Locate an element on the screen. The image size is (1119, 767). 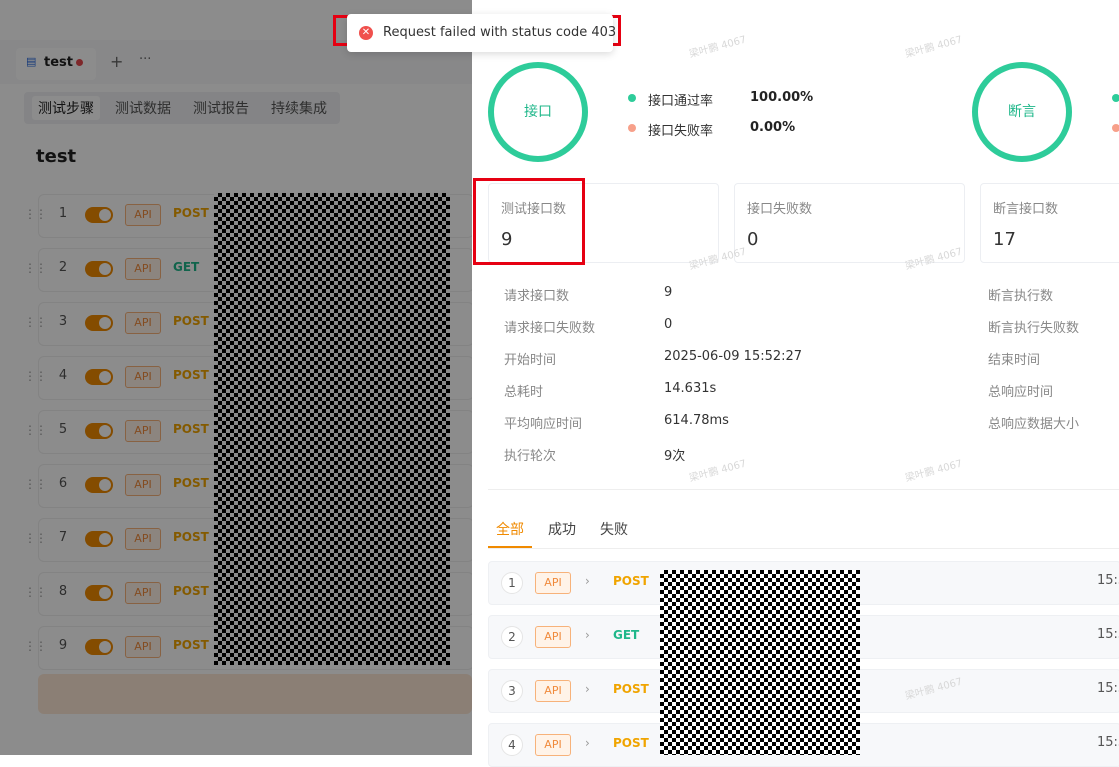
add-step-bar is located at coordinates (255, 694).